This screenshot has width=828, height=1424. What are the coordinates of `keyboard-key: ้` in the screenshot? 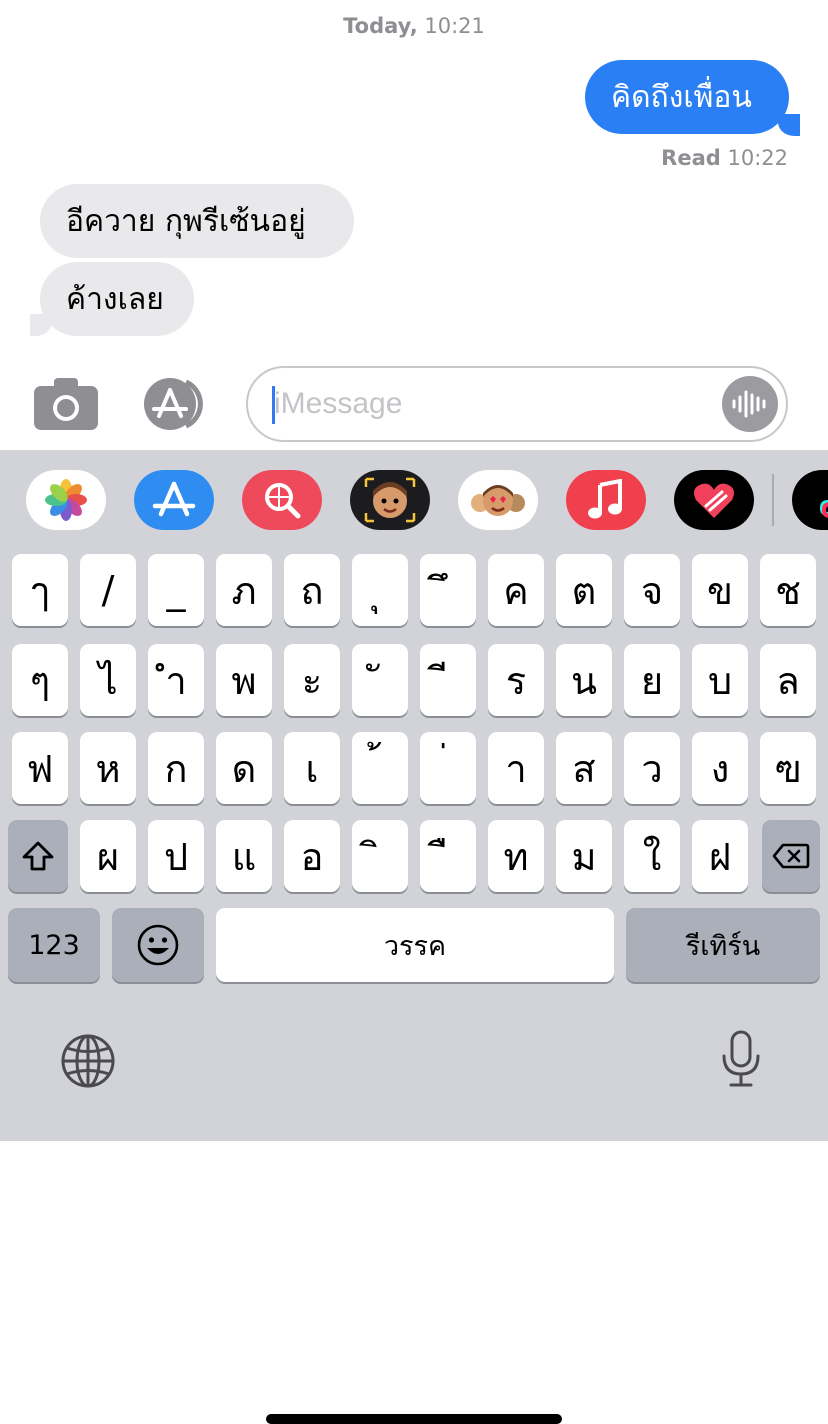 It's located at (380, 768).